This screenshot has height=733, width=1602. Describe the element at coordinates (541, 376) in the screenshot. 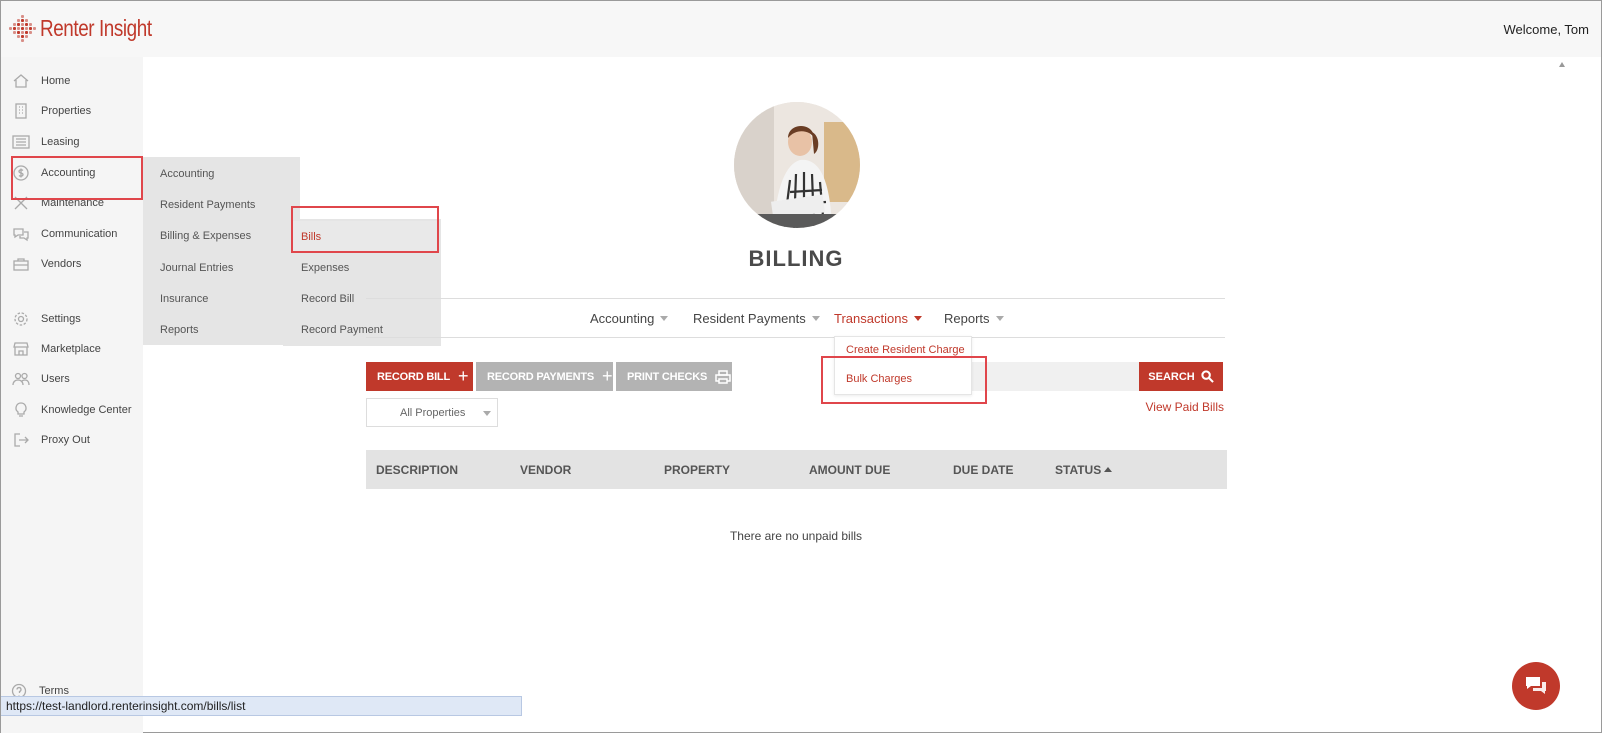

I see `button-label: RECORD PAYMENTS` at that location.